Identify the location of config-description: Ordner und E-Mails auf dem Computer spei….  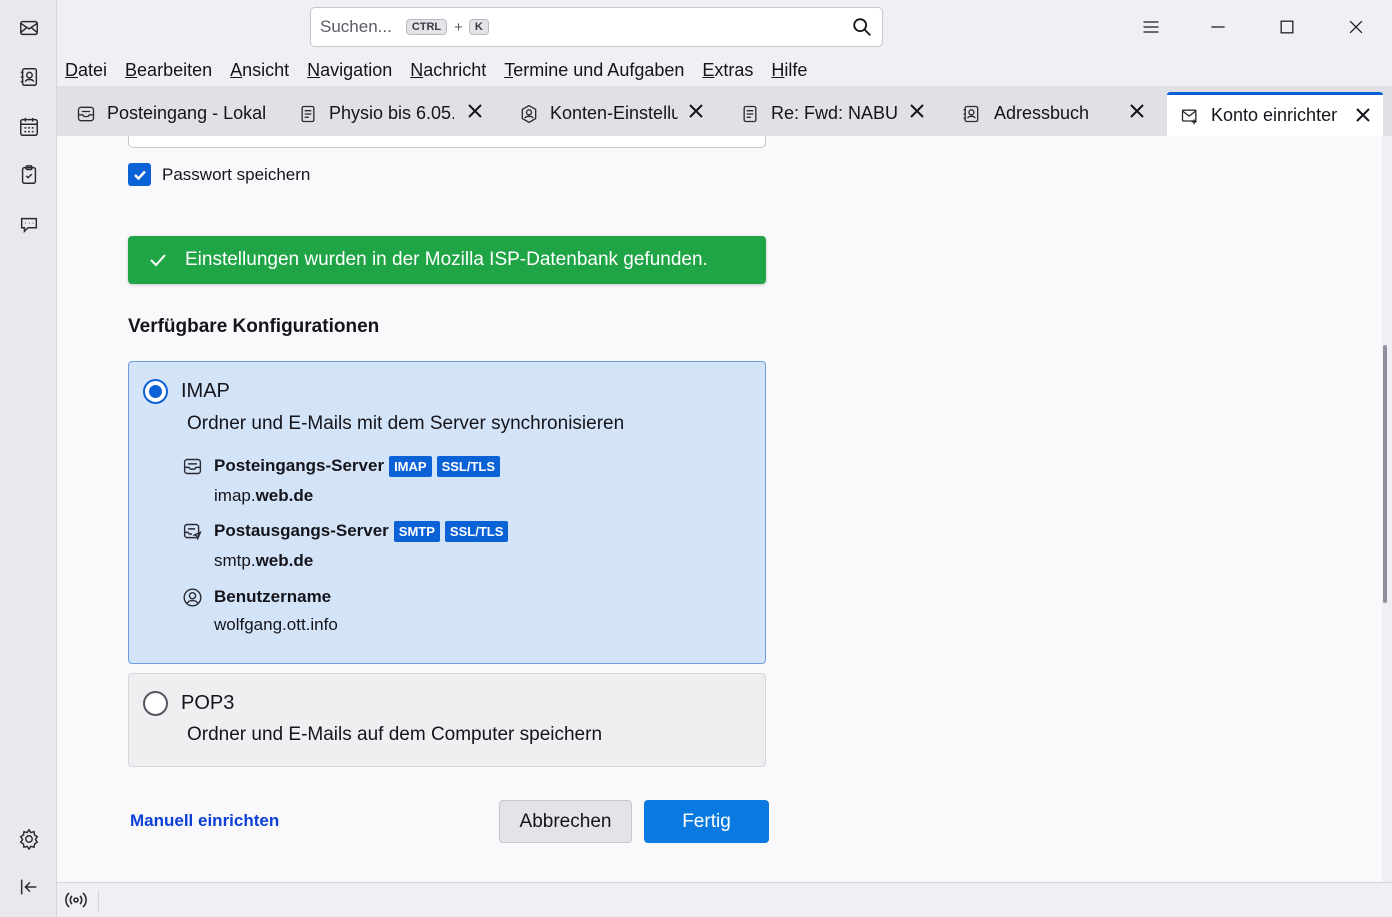
(395, 734).